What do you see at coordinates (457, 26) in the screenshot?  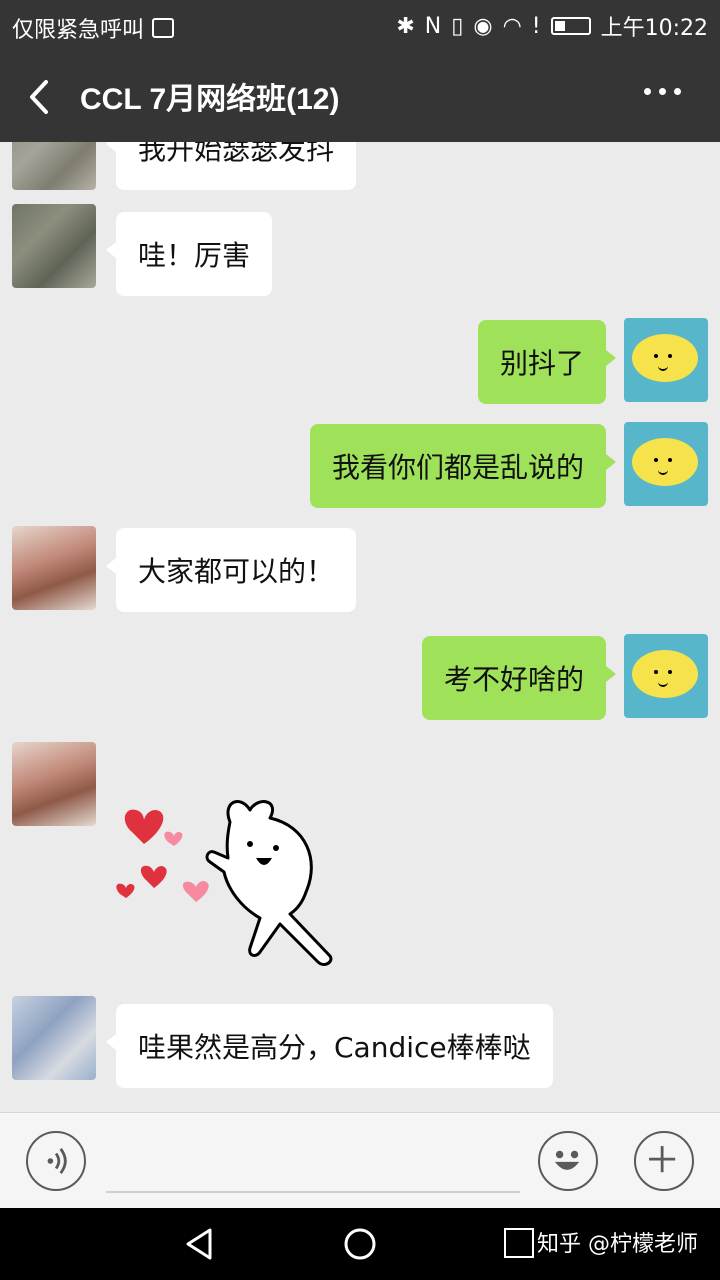 I see `vibrate-icon: ▯` at bounding box center [457, 26].